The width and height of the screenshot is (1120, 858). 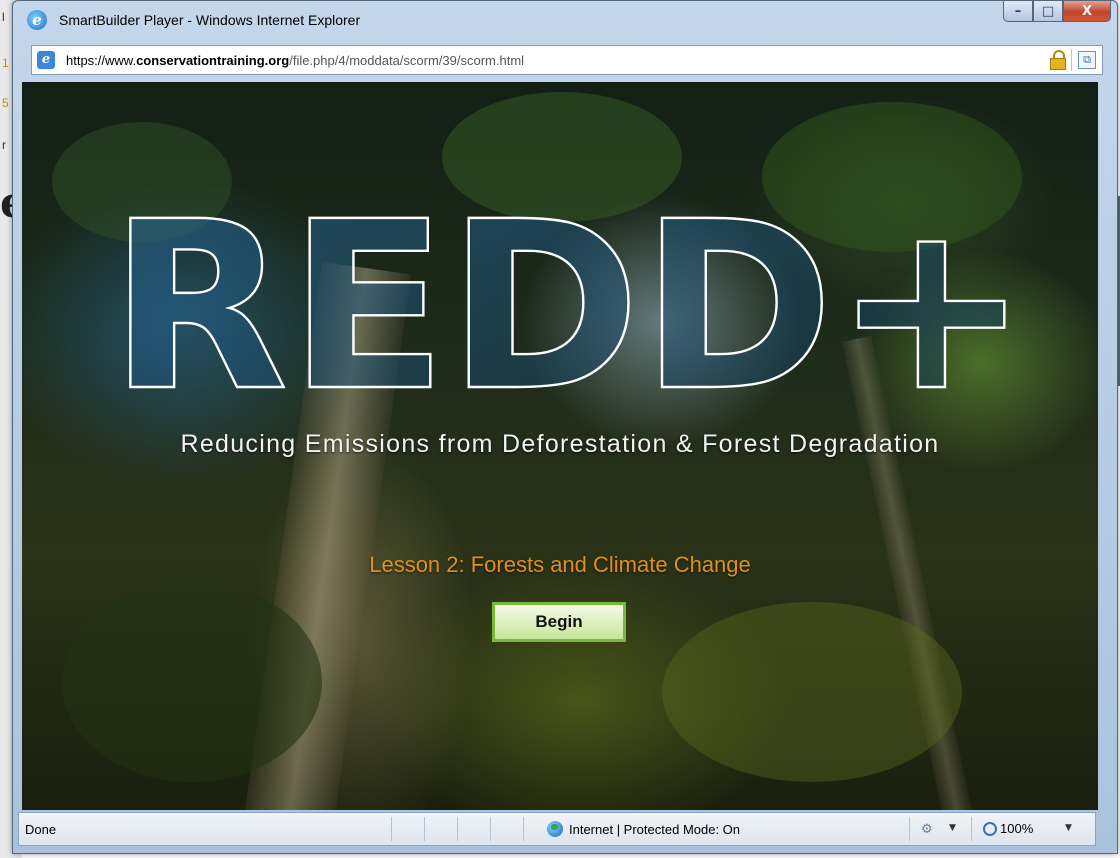 I want to click on chevron-down-icon: ▼, so click(x=952, y=828).